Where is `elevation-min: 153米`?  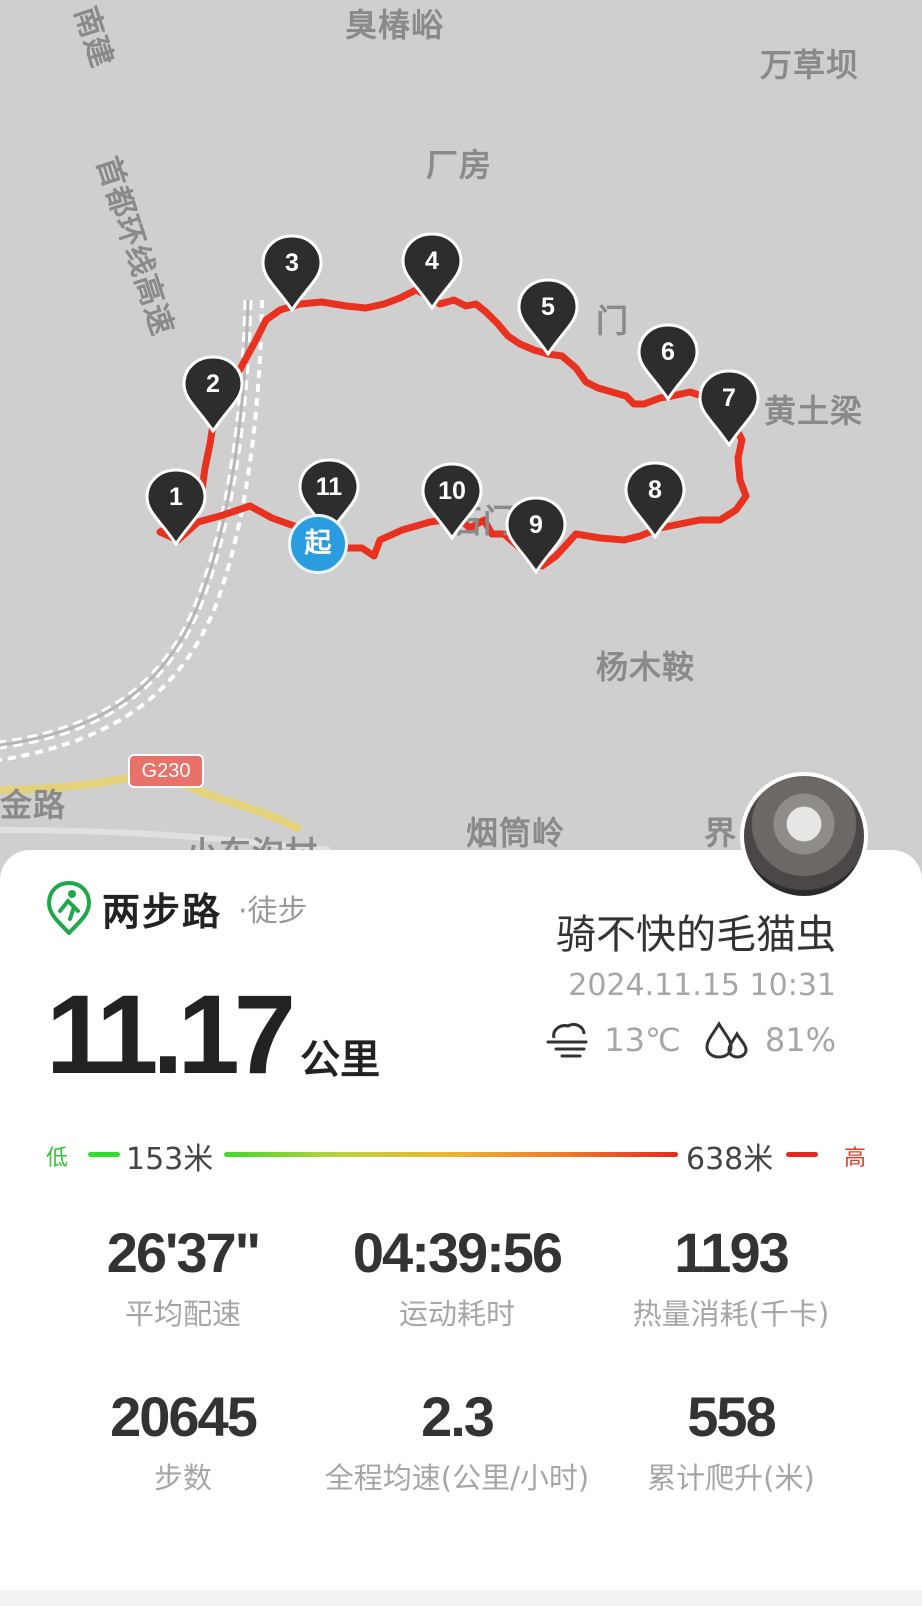
elevation-min: 153米 is located at coordinates (170, 1159).